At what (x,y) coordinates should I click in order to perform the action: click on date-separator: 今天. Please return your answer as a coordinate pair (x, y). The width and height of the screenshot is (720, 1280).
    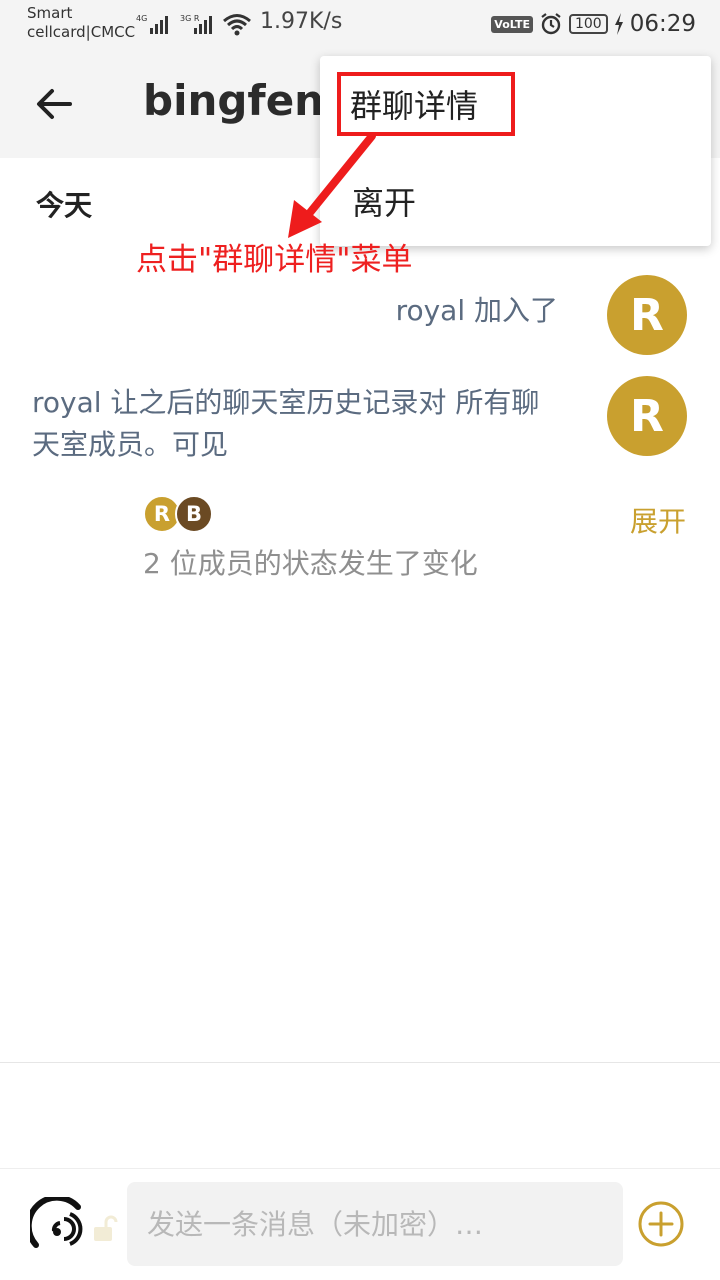
    Looking at the image, I should click on (64, 205).